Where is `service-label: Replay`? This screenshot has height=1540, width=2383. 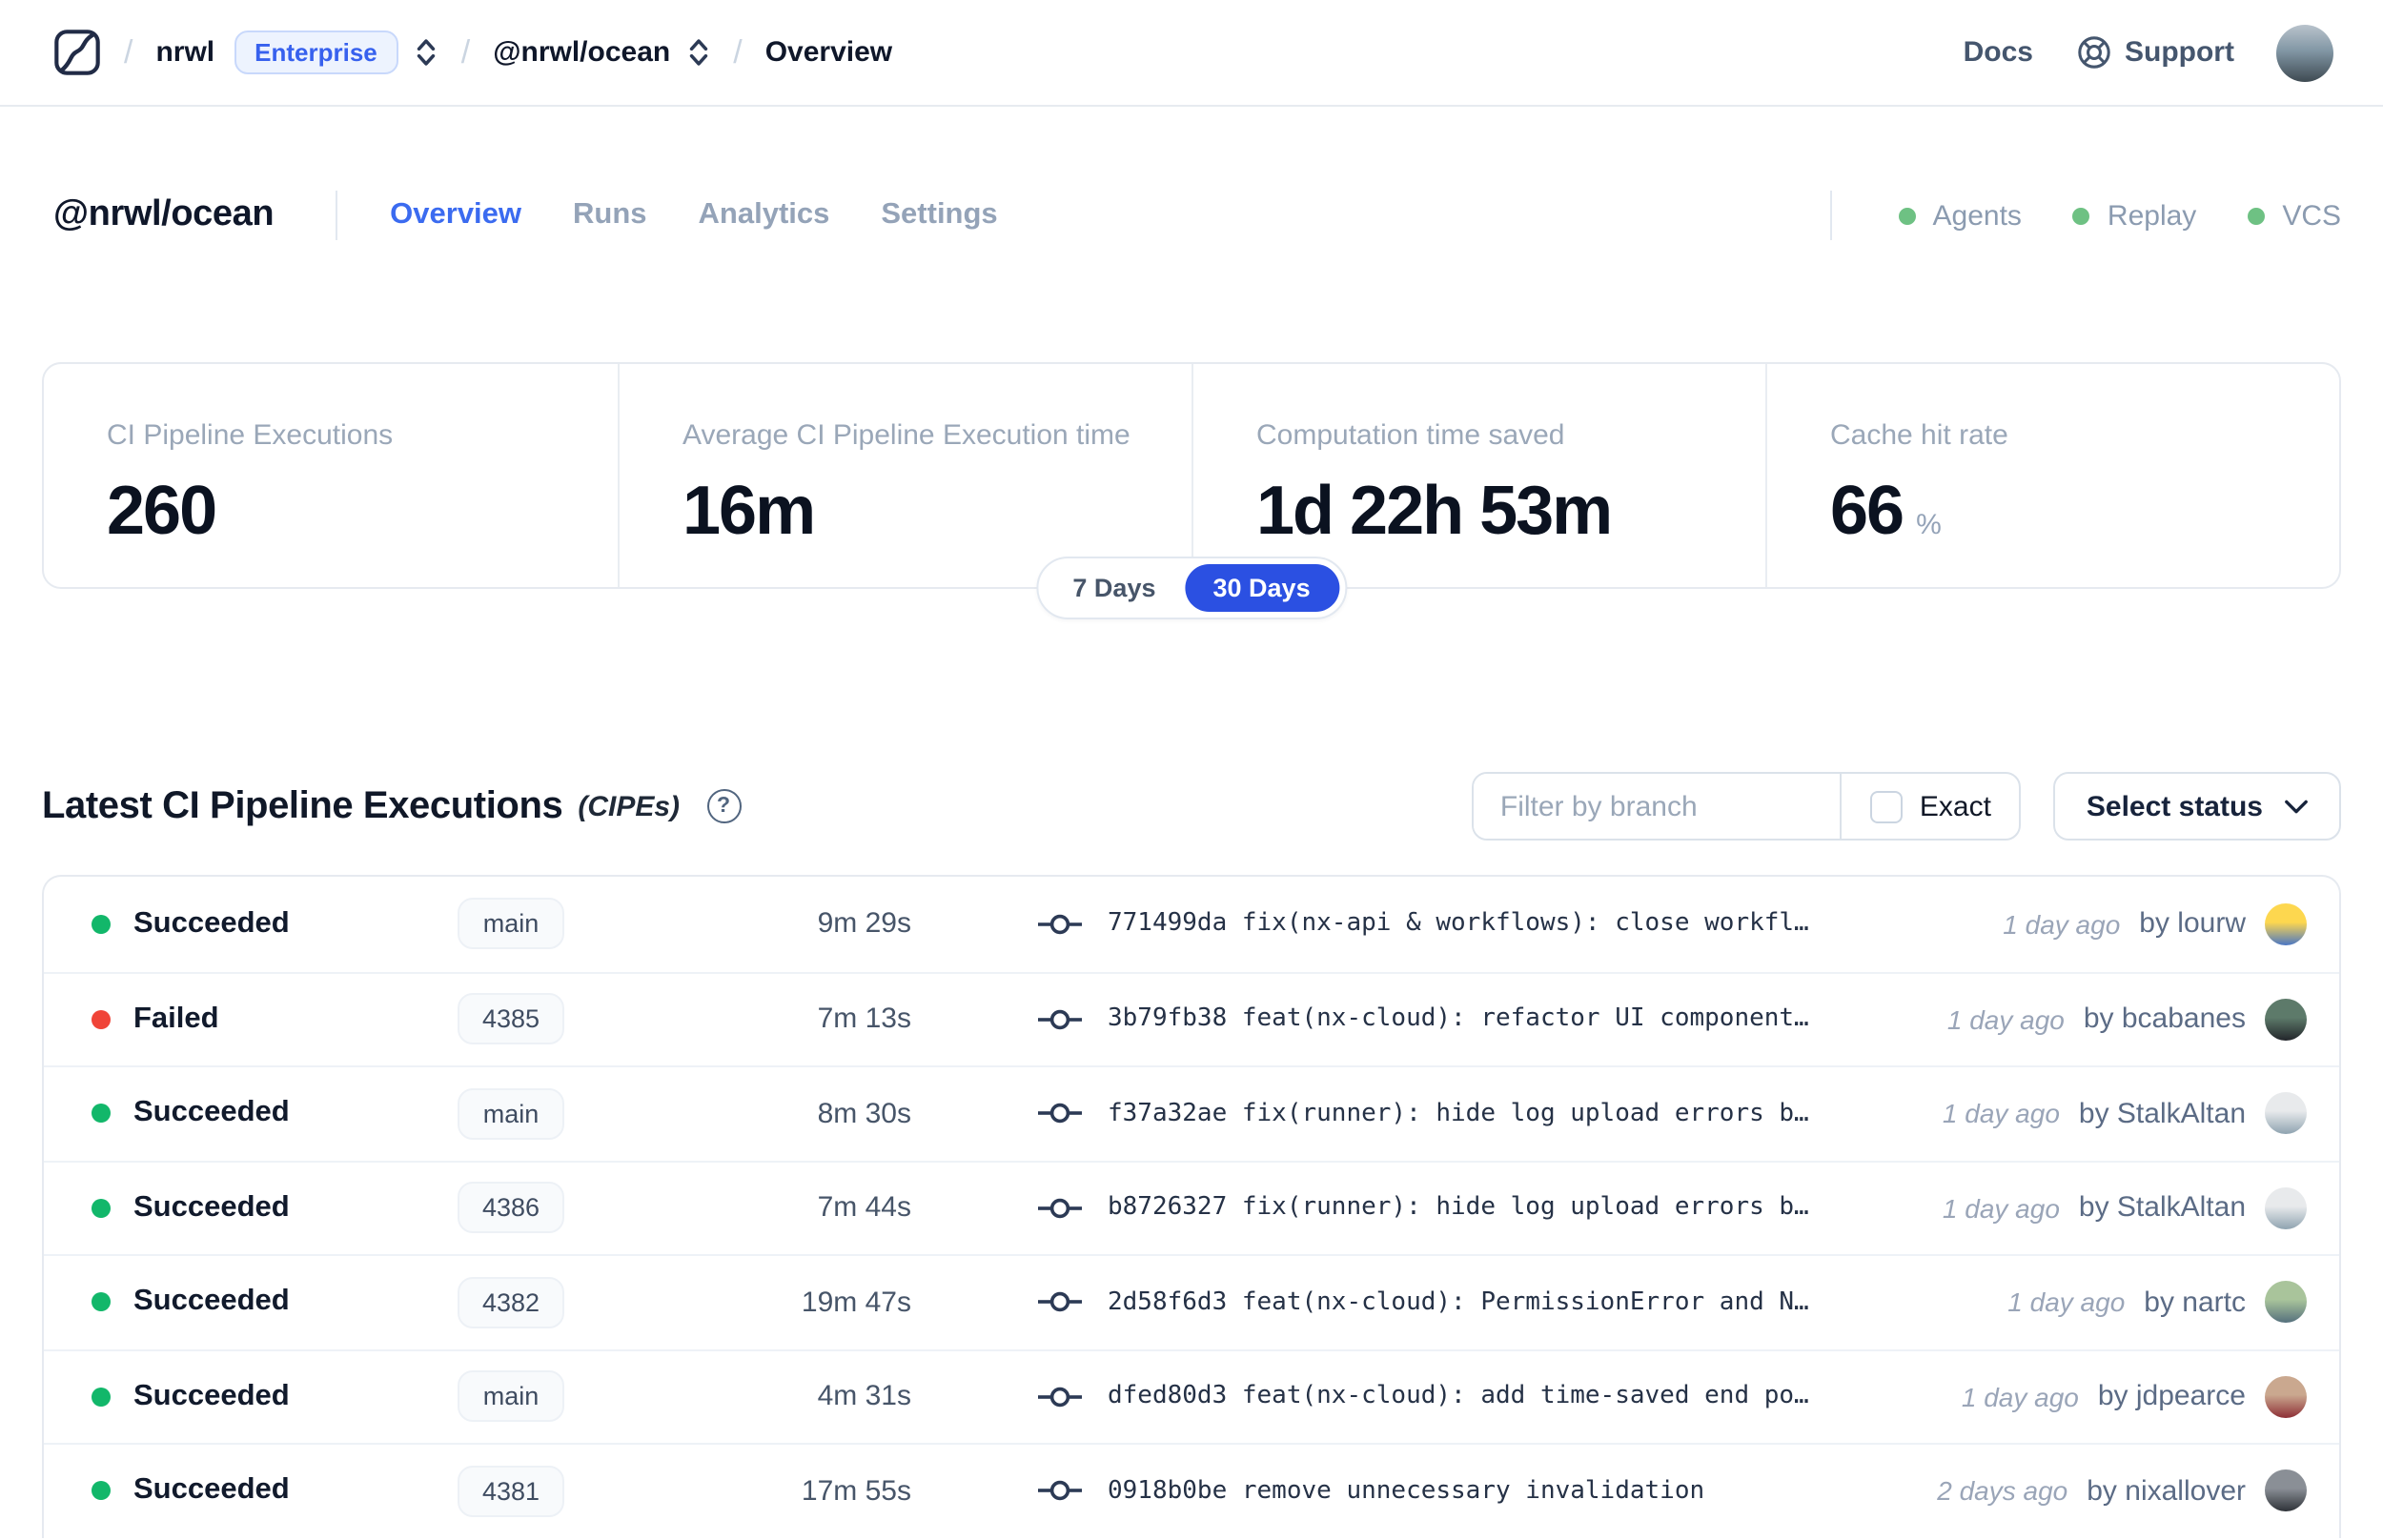
service-label: Replay is located at coordinates (2152, 215).